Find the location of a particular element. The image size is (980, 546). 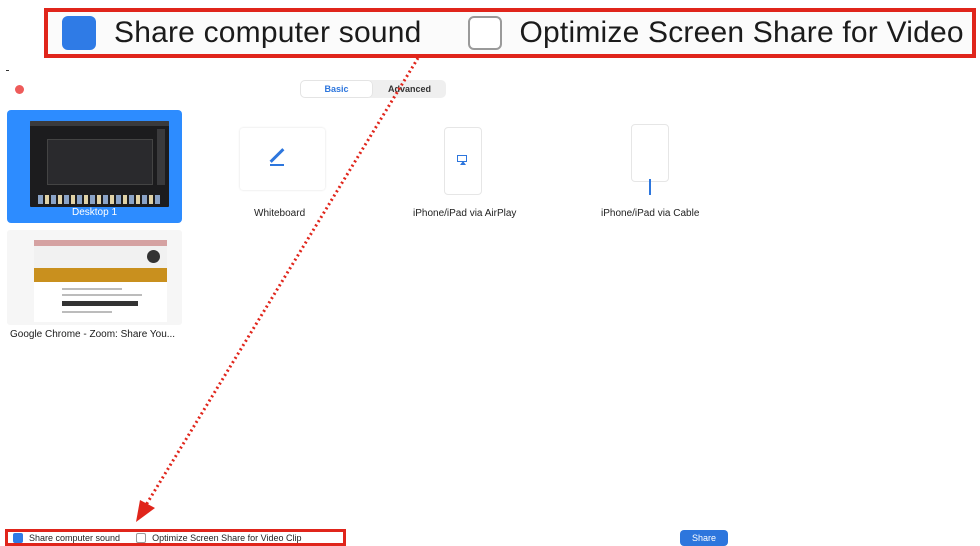

side-panel is located at coordinates (161, 157).